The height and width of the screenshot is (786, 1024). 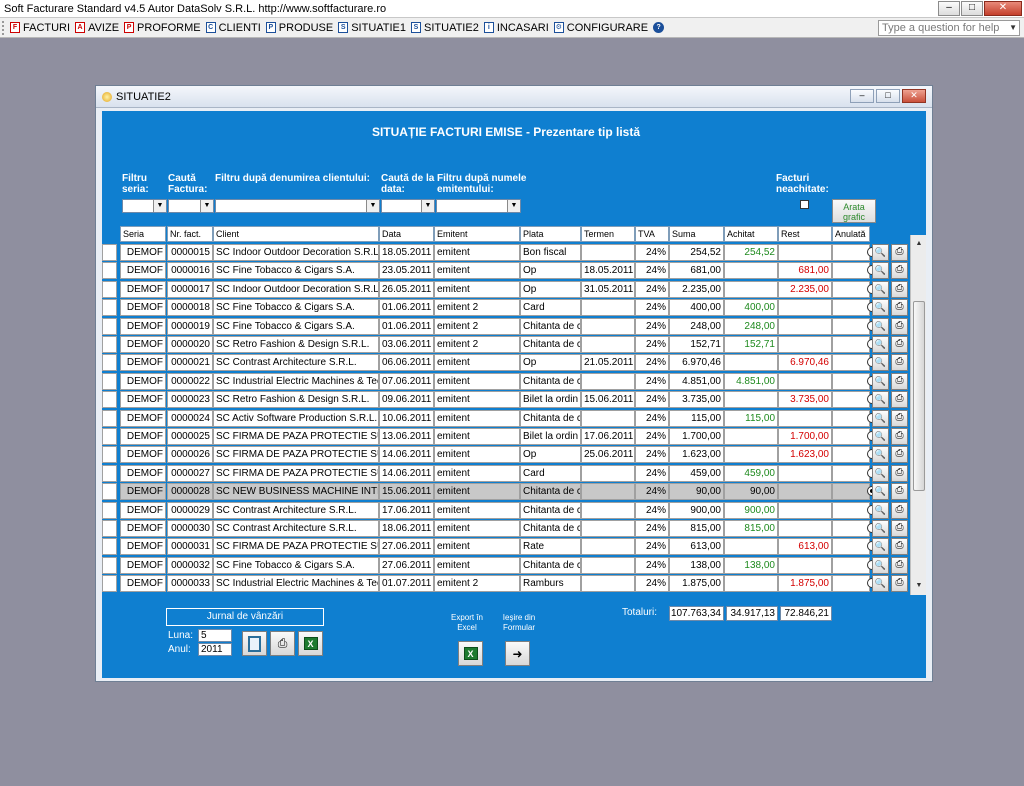 What do you see at coordinates (408, 206) in the screenshot?
I see `data-combo: ▼` at bounding box center [408, 206].